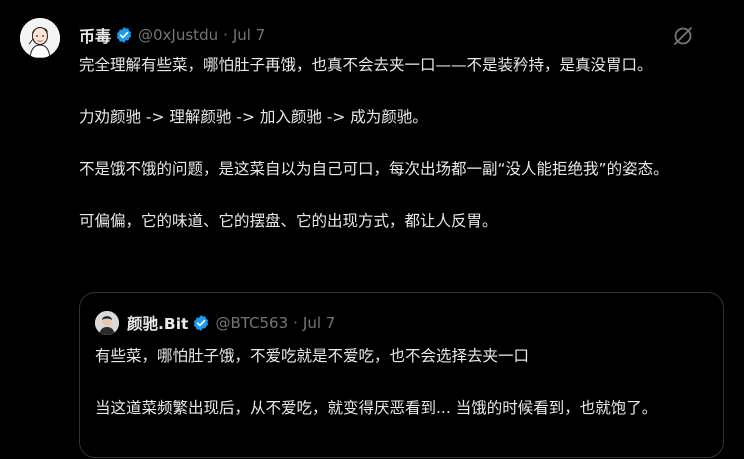 This screenshot has width=744, height=459. I want to click on author-handle: @0xJustdu, so click(178, 35).